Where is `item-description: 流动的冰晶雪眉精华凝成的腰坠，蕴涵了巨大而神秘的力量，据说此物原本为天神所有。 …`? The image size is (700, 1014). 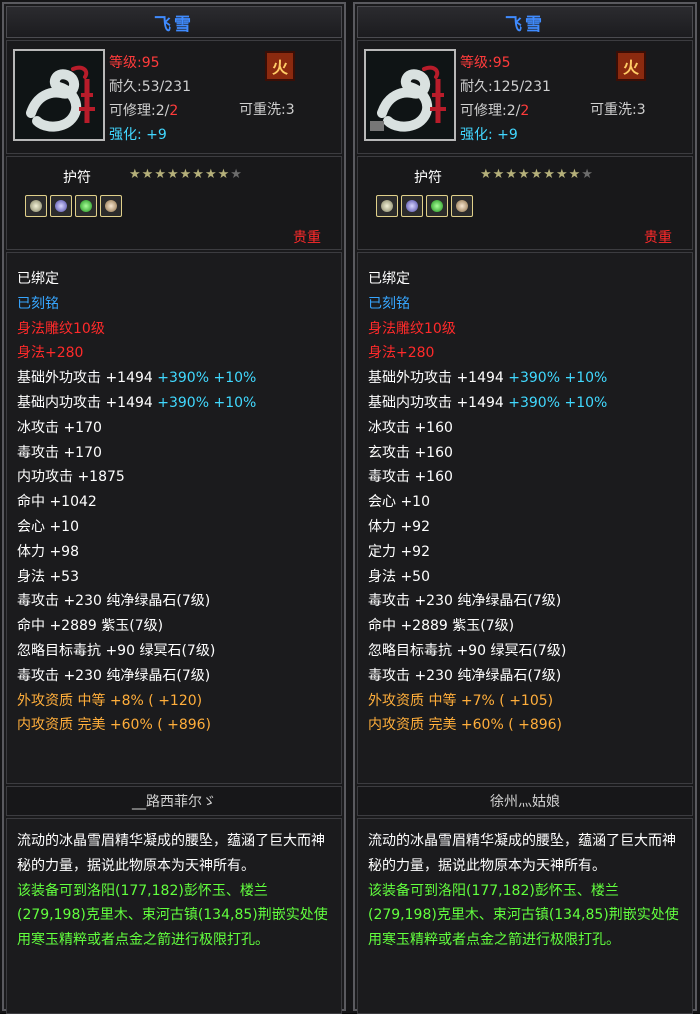
item-description: 流动的冰晶雪眉精华凝成的腰坠，蕴涵了巨大而神秘的力量，据说此物原本为天神所有。 … is located at coordinates (174, 916).